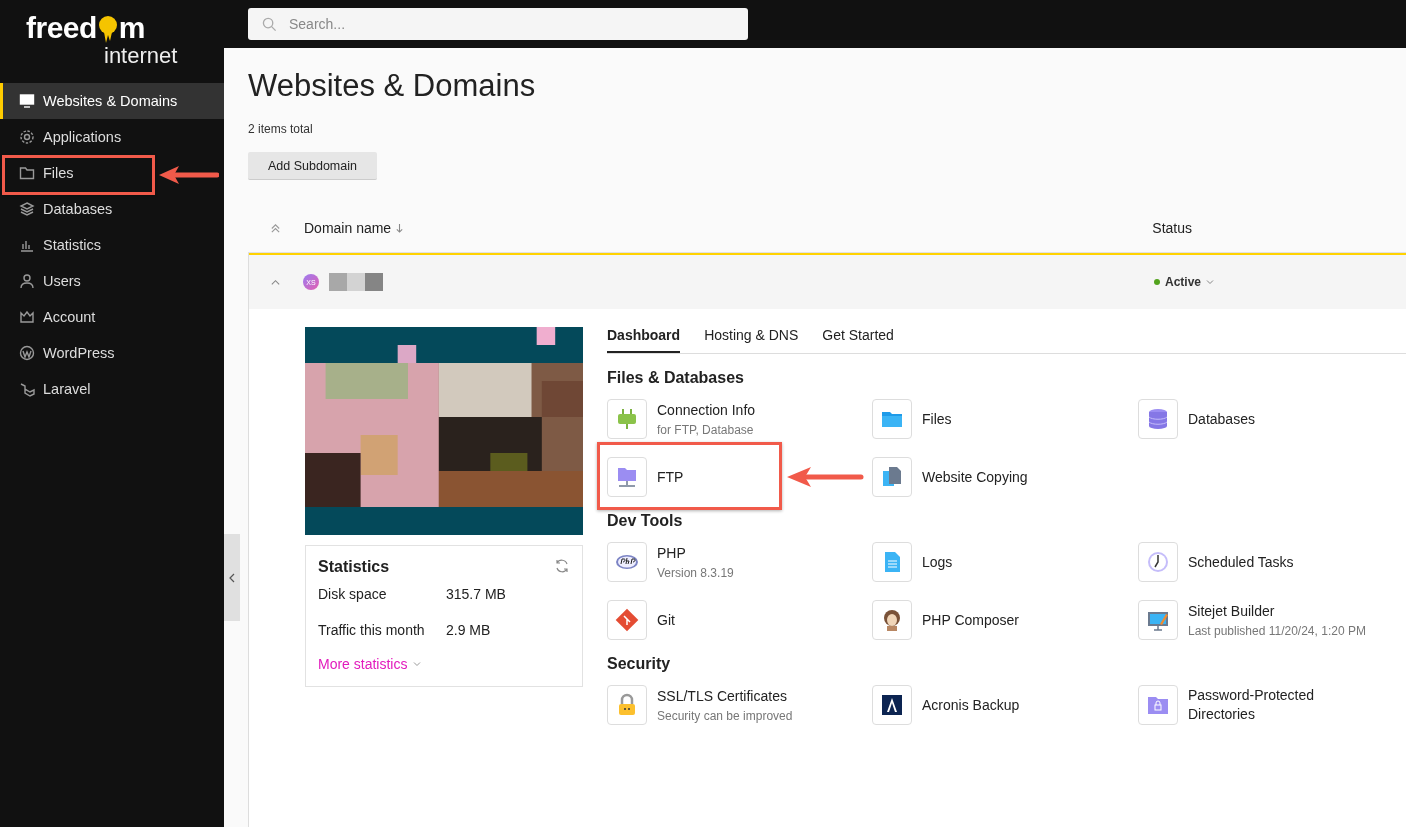 The height and width of the screenshot is (827, 1406). I want to click on more-statistics-link: More statistics, so click(444, 664).